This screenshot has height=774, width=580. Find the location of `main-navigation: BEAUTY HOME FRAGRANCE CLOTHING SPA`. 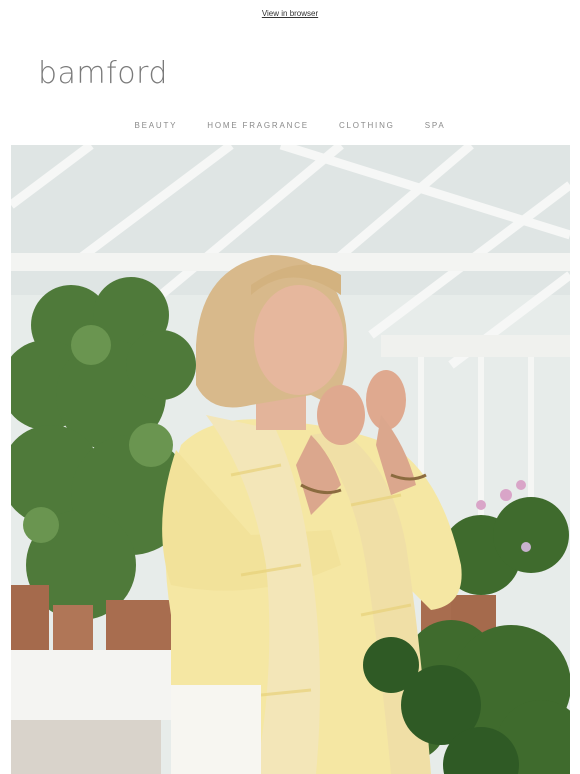

main-navigation: BEAUTY HOME FRAGRANCE CLOTHING SPA is located at coordinates (290, 125).